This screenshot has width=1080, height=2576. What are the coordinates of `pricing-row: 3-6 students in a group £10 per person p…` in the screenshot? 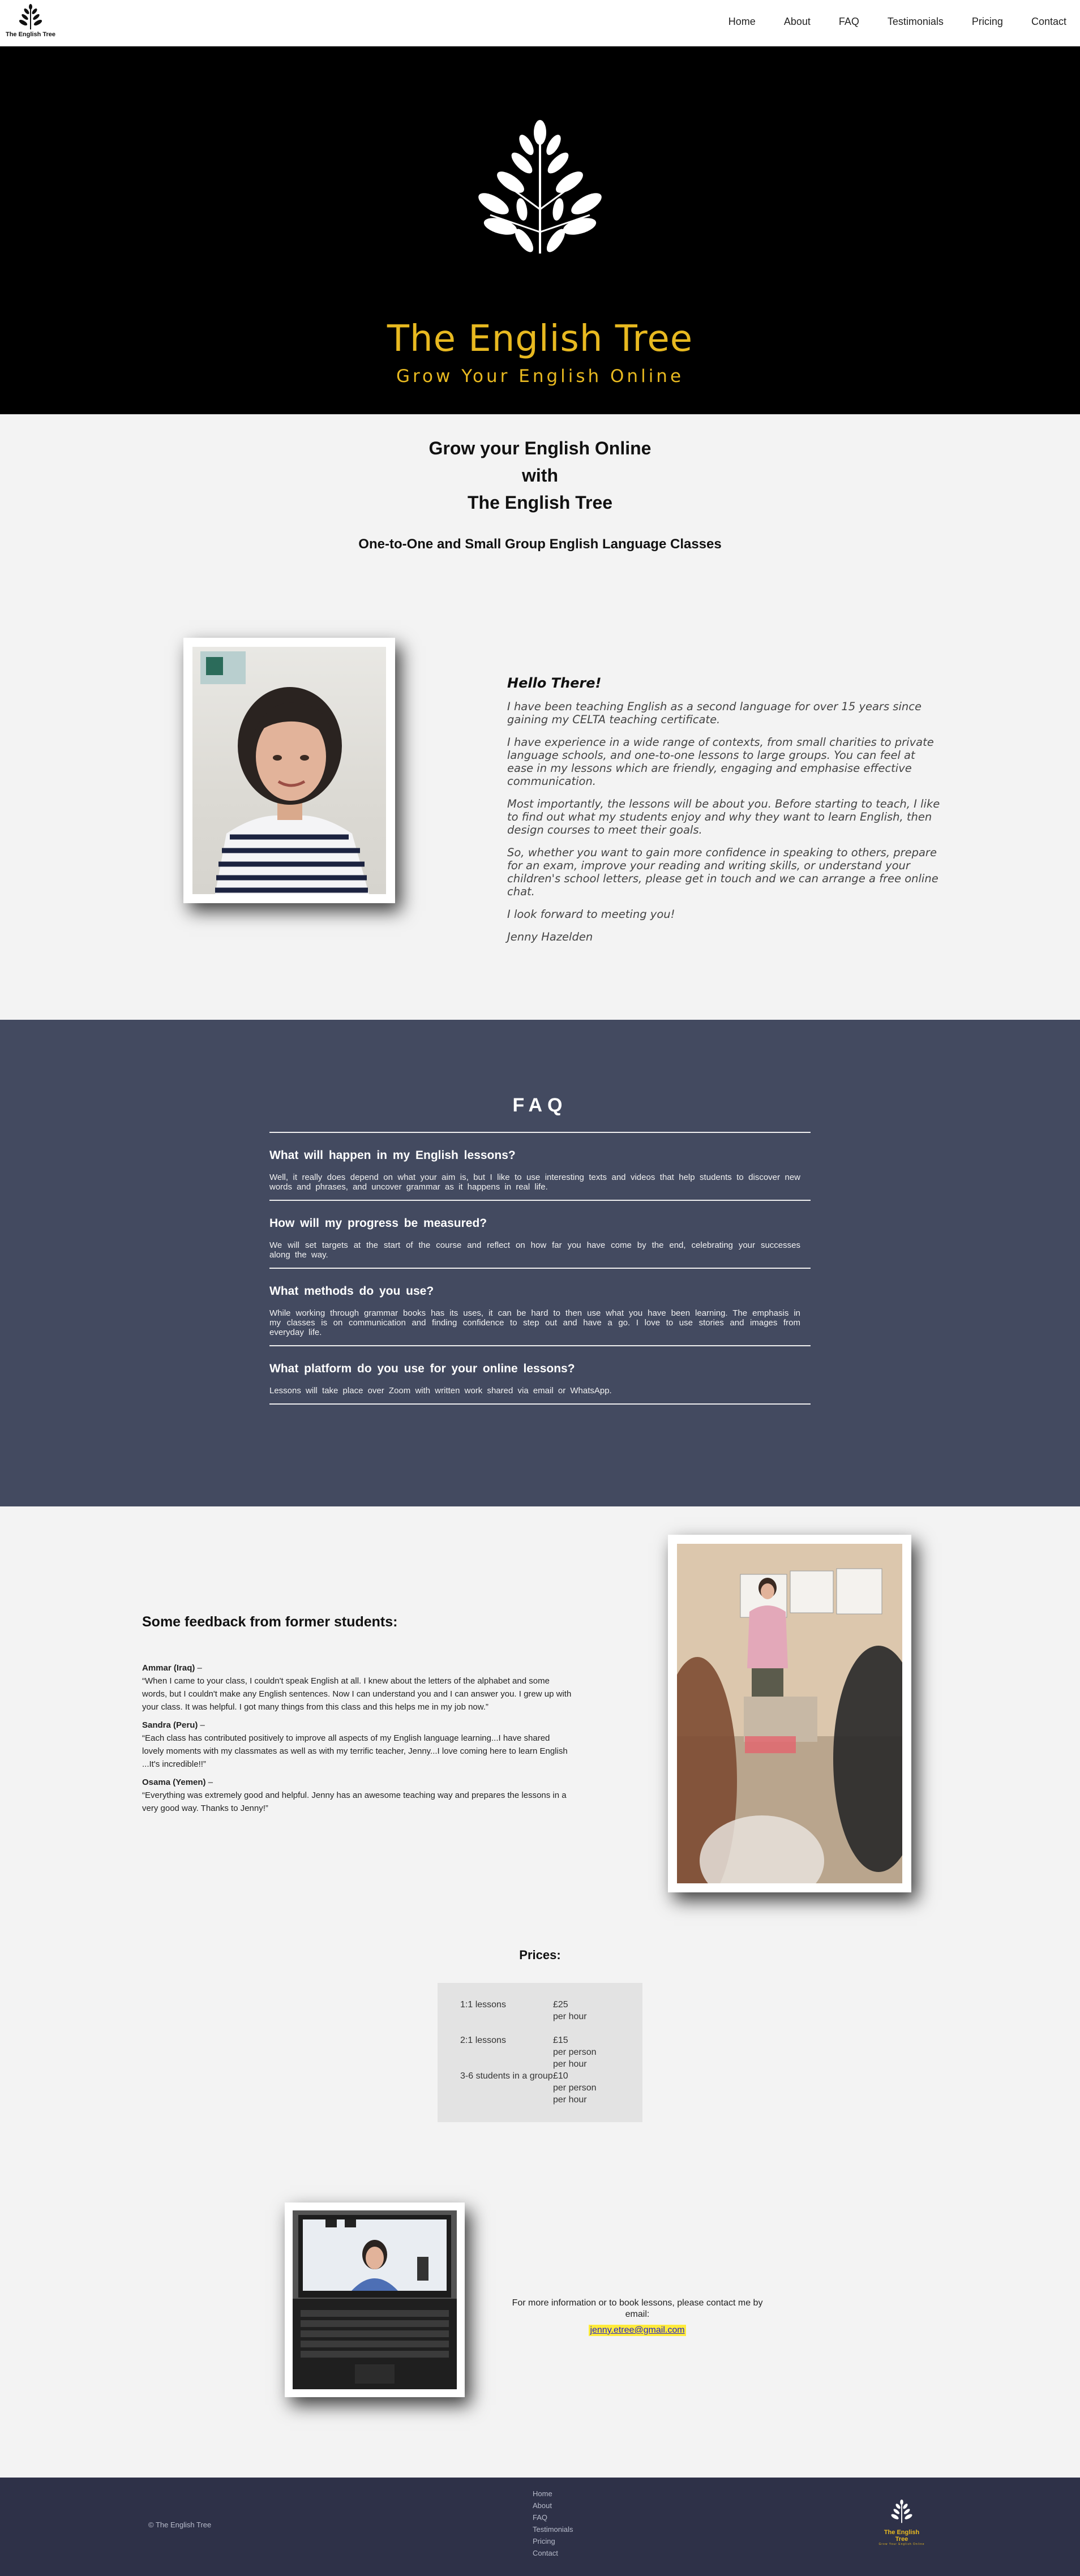 It's located at (540, 2088).